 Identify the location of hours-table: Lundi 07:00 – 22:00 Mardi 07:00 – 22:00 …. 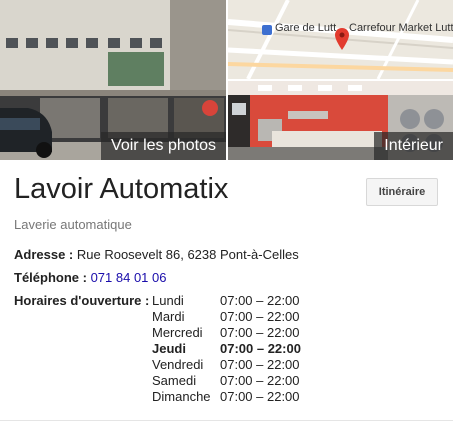
(226, 349).